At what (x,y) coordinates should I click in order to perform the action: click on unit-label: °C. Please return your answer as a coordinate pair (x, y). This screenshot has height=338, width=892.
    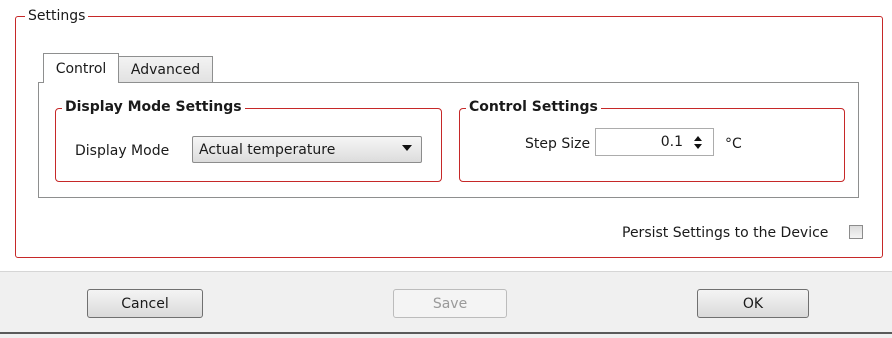
    Looking at the image, I should click on (733, 144).